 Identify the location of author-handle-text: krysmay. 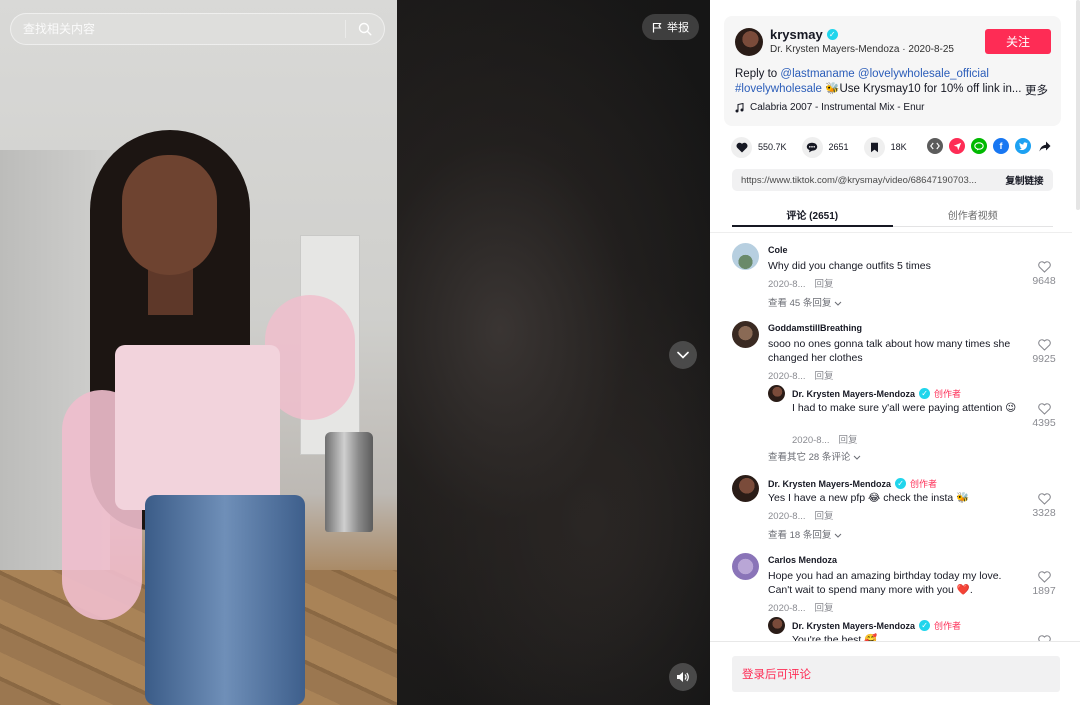
(796, 34).